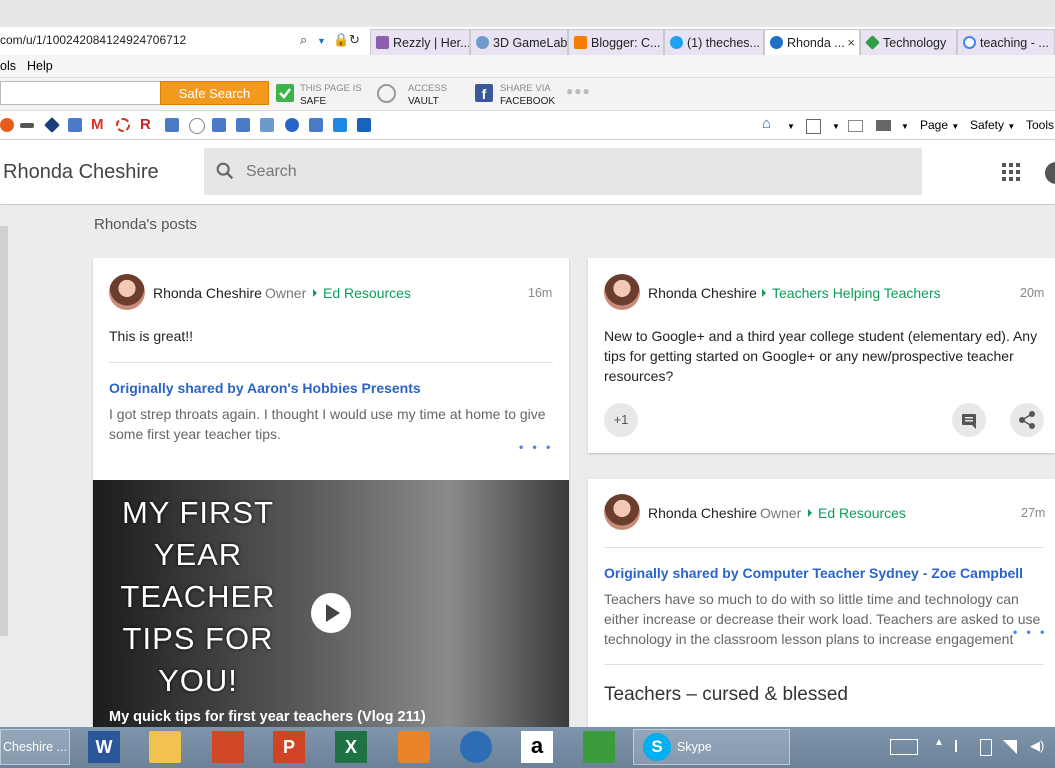 This screenshot has height=768, width=1055. I want to click on chevron-down-icon: ▼, so click(1011, 126).